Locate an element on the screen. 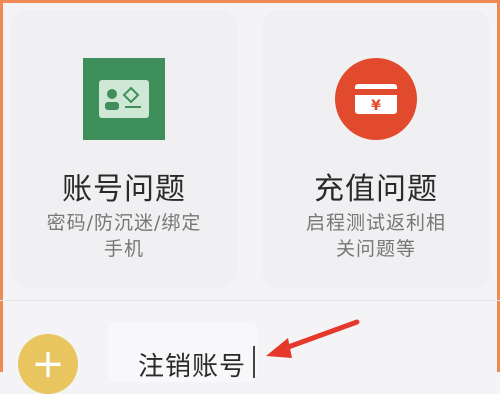 Image resolution: width=500 pixels, height=394 pixels. recharge-issues-description: 启程测试返利相关问题等 is located at coordinates (375, 236).